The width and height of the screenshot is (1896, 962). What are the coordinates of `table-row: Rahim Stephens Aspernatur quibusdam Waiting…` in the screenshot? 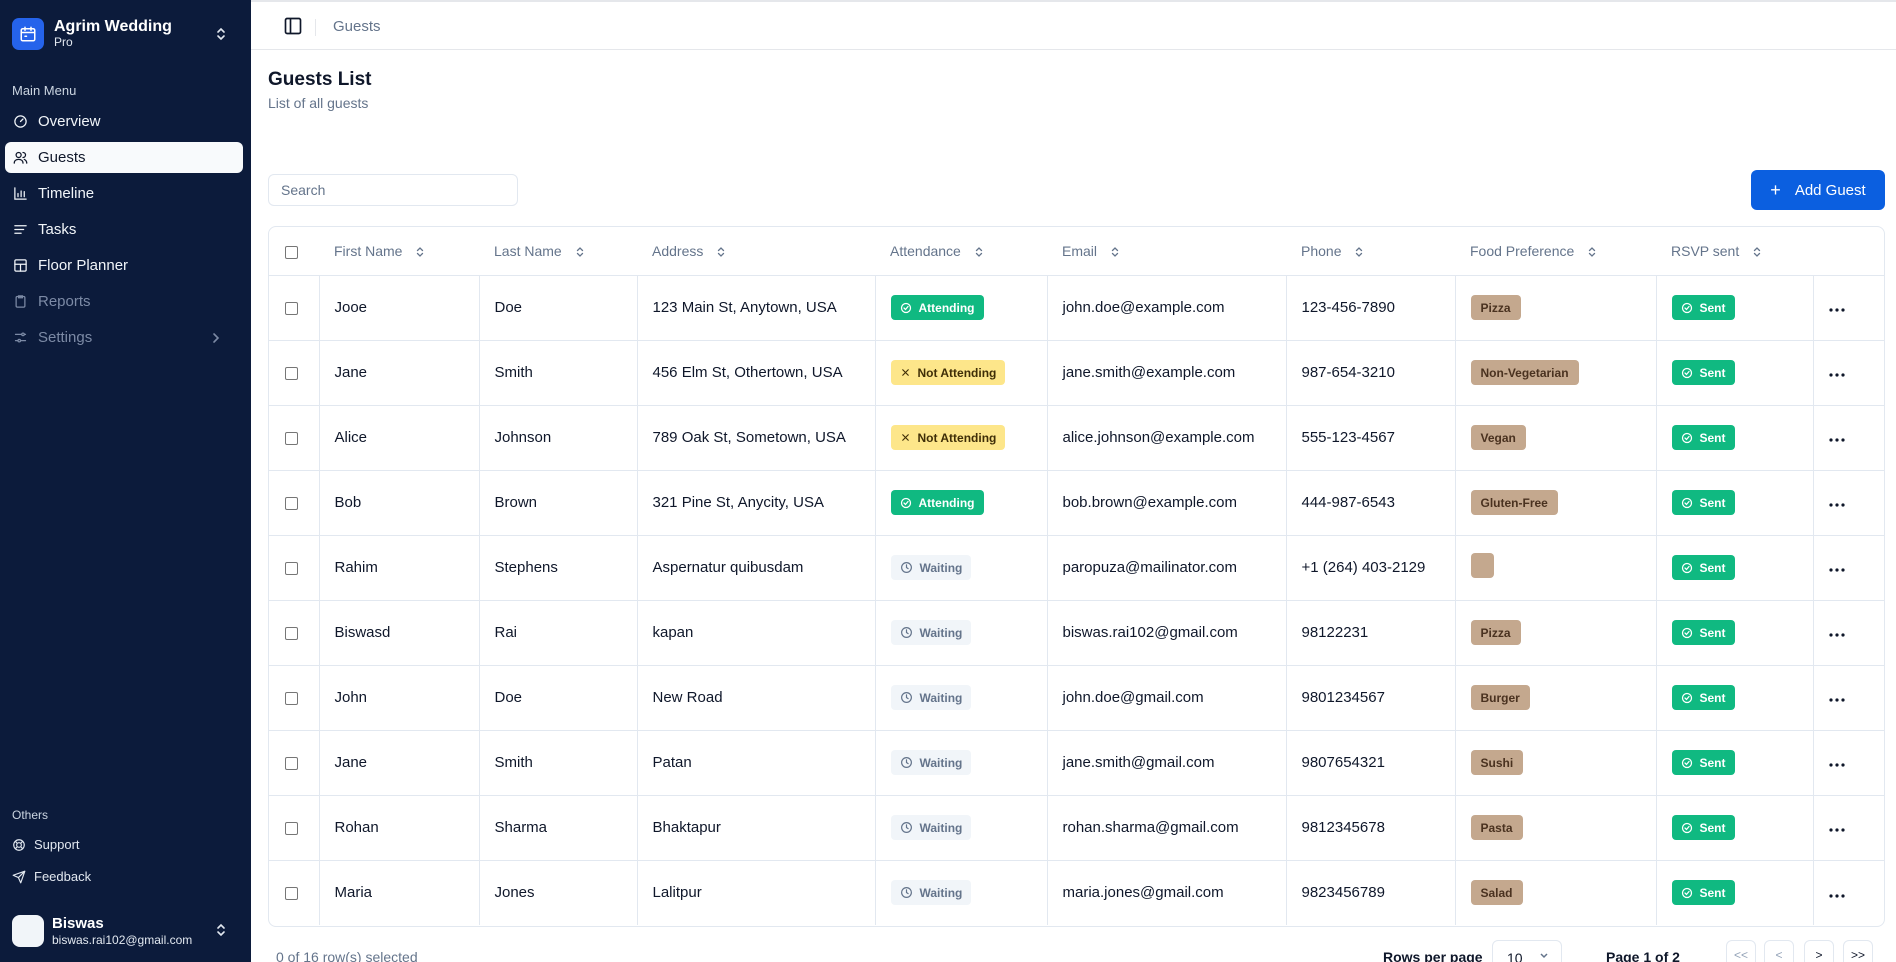 It's located at (1076, 568).